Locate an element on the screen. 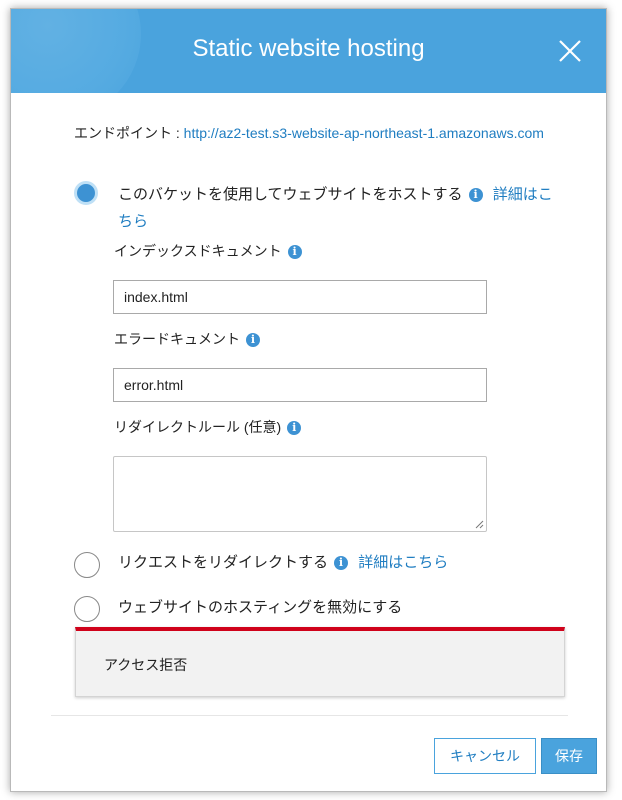  resize-grip-icon is located at coordinates (479, 524).